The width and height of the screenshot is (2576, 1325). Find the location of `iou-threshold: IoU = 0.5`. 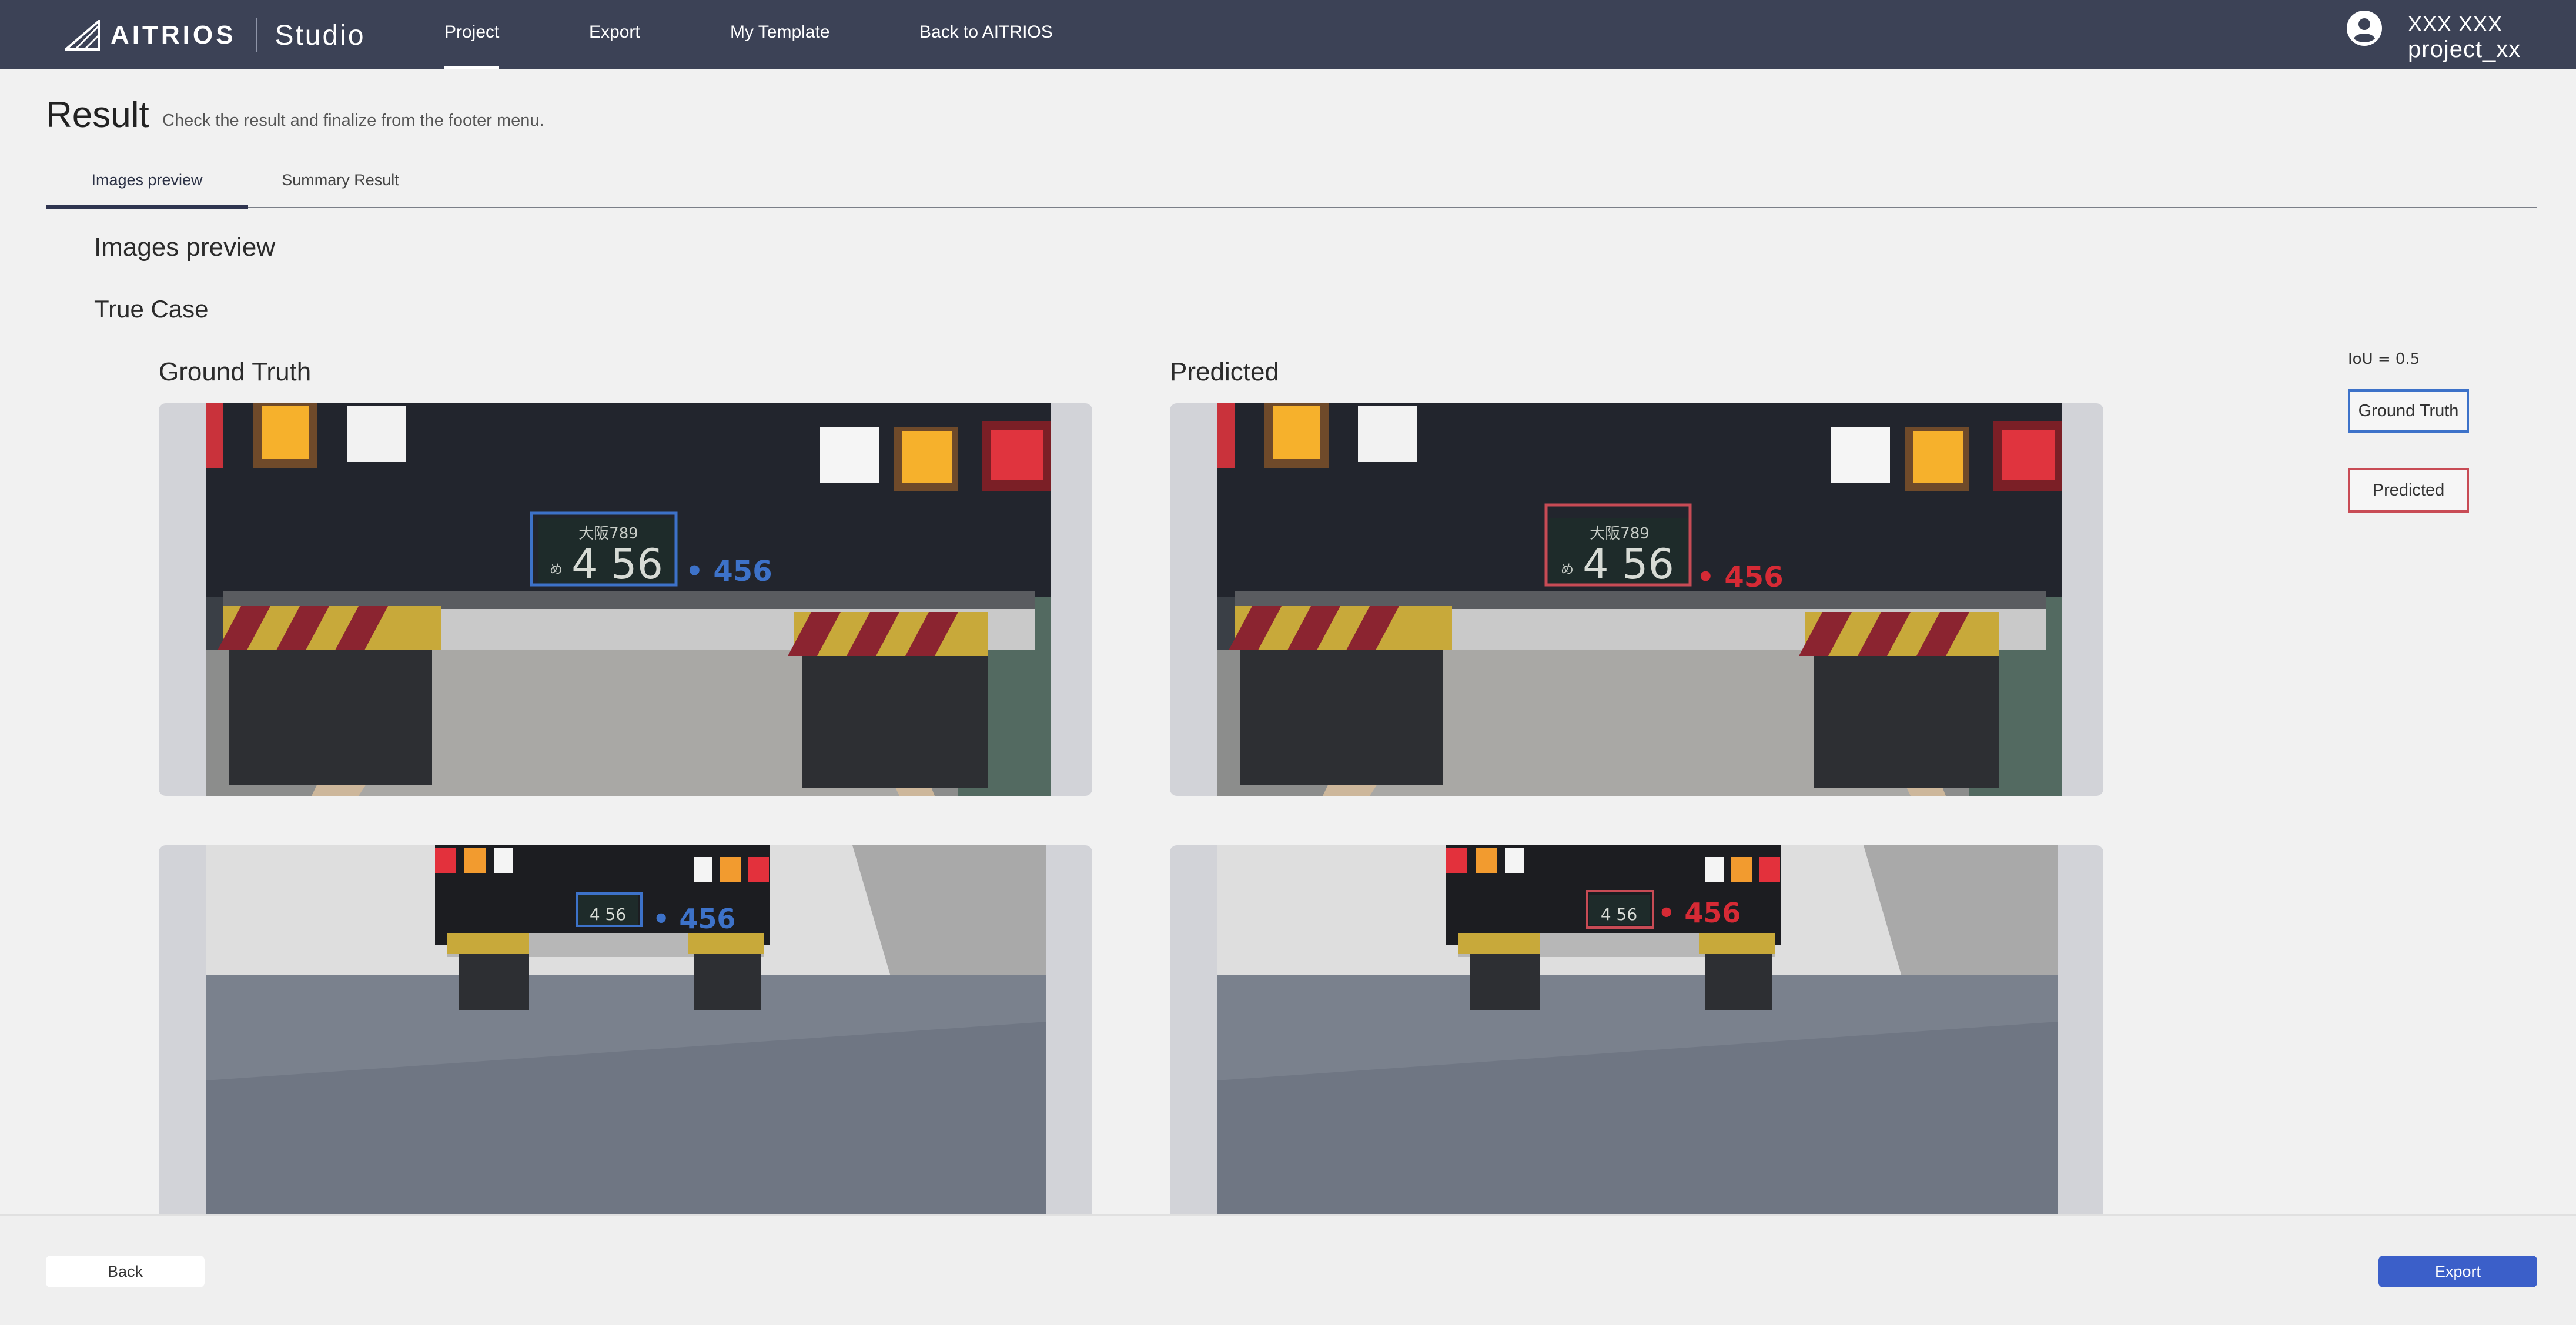

iou-threshold: IoU = 0.5 is located at coordinates (2384, 359).